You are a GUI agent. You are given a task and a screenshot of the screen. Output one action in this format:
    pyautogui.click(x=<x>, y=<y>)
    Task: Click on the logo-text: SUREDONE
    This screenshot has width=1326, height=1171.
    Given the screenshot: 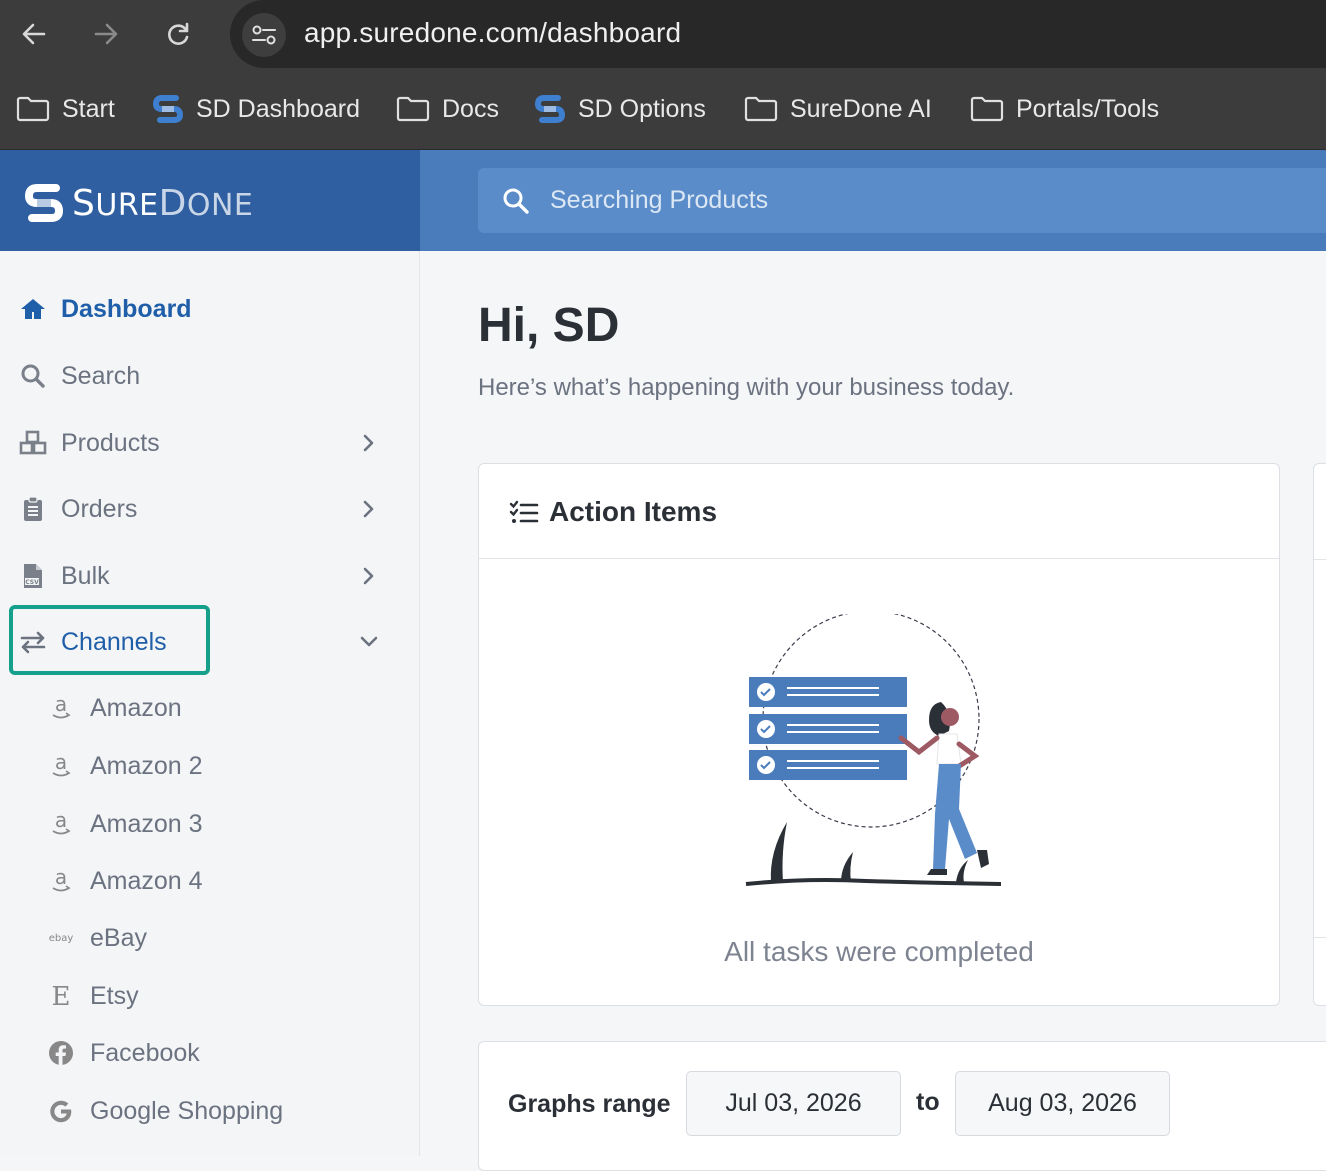 What is the action you would take?
    pyautogui.click(x=163, y=203)
    